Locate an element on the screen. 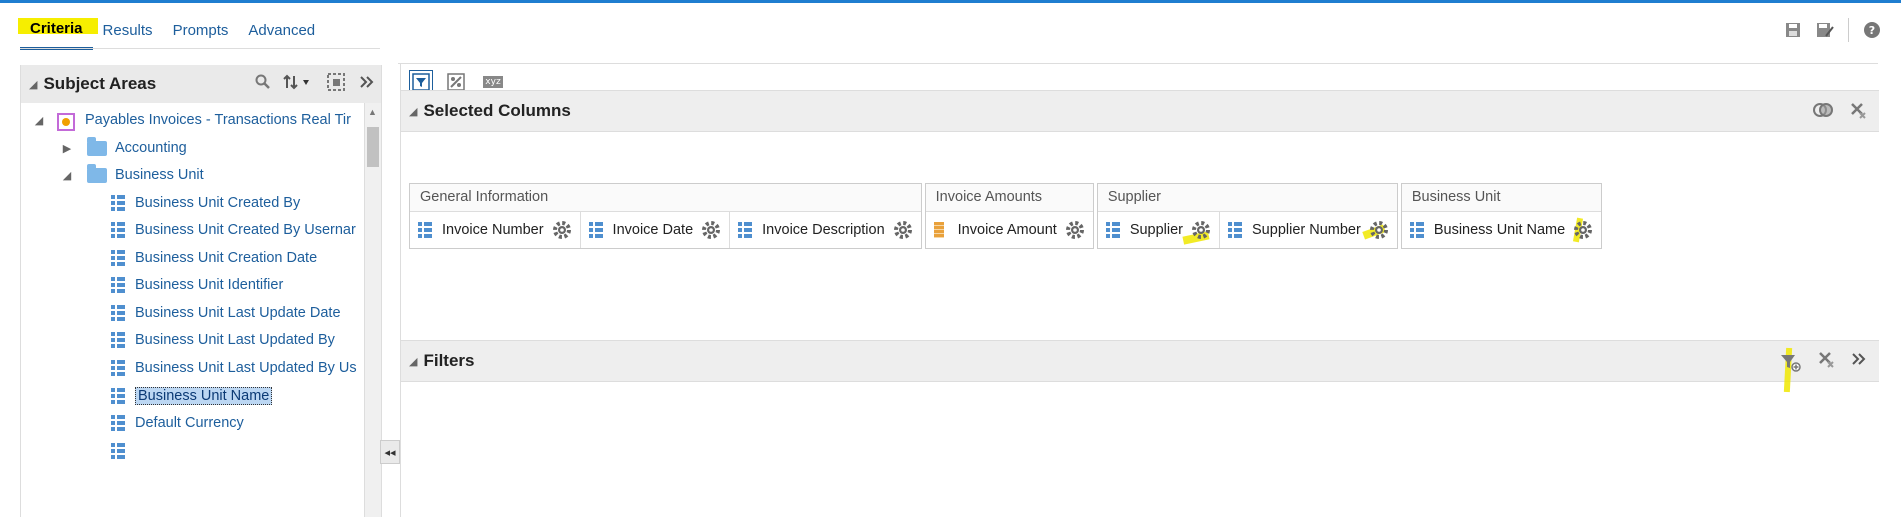 This screenshot has width=1901, height=517. column-label: Business Unit Last Updated By Us is located at coordinates (246, 368).